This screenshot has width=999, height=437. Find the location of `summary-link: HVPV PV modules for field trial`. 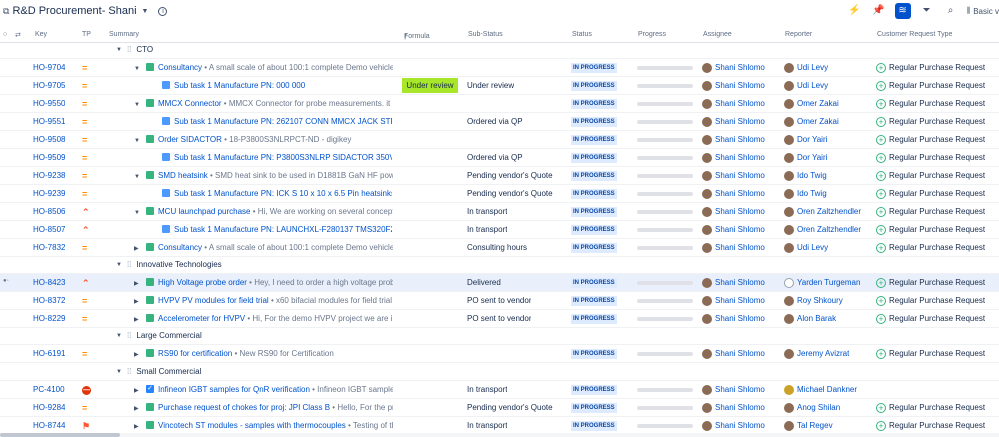

summary-link: HVPV PV modules for field trial is located at coordinates (213, 300).